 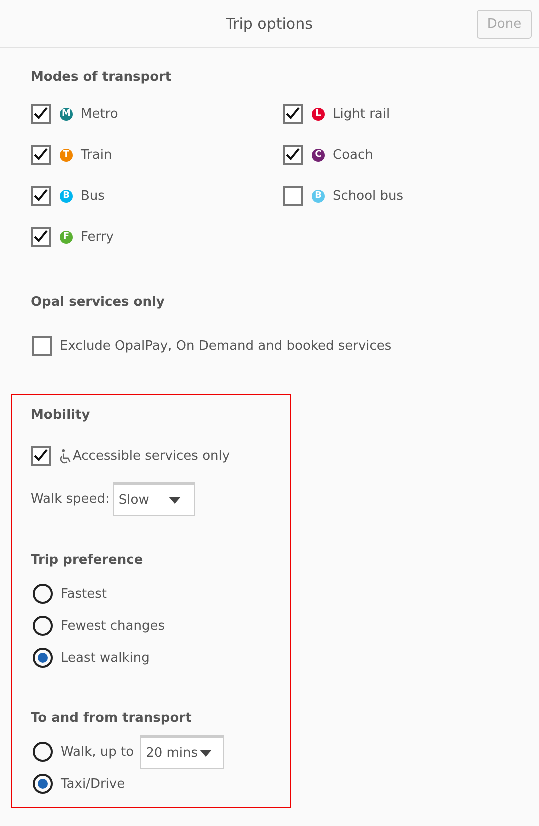 I want to click on option-label: Accessible services only, so click(x=151, y=456).